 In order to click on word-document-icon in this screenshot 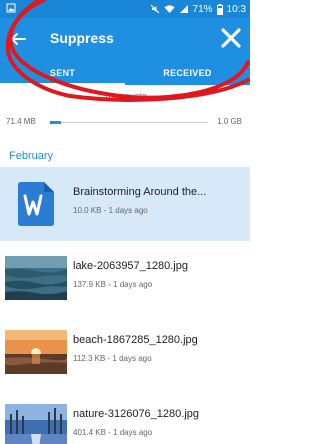, I will do `click(36, 204)`.